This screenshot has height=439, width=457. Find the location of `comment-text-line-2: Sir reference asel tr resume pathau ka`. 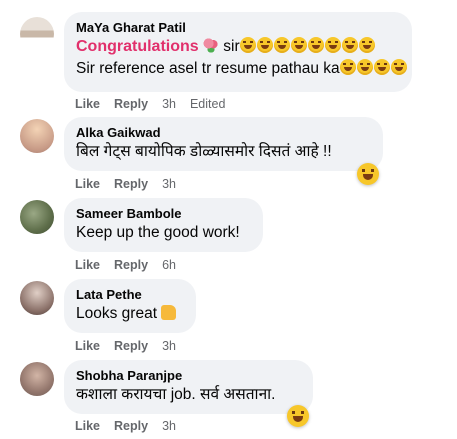

comment-text-line-2: Sir reference asel tr resume pathau ka is located at coordinates (241, 69).